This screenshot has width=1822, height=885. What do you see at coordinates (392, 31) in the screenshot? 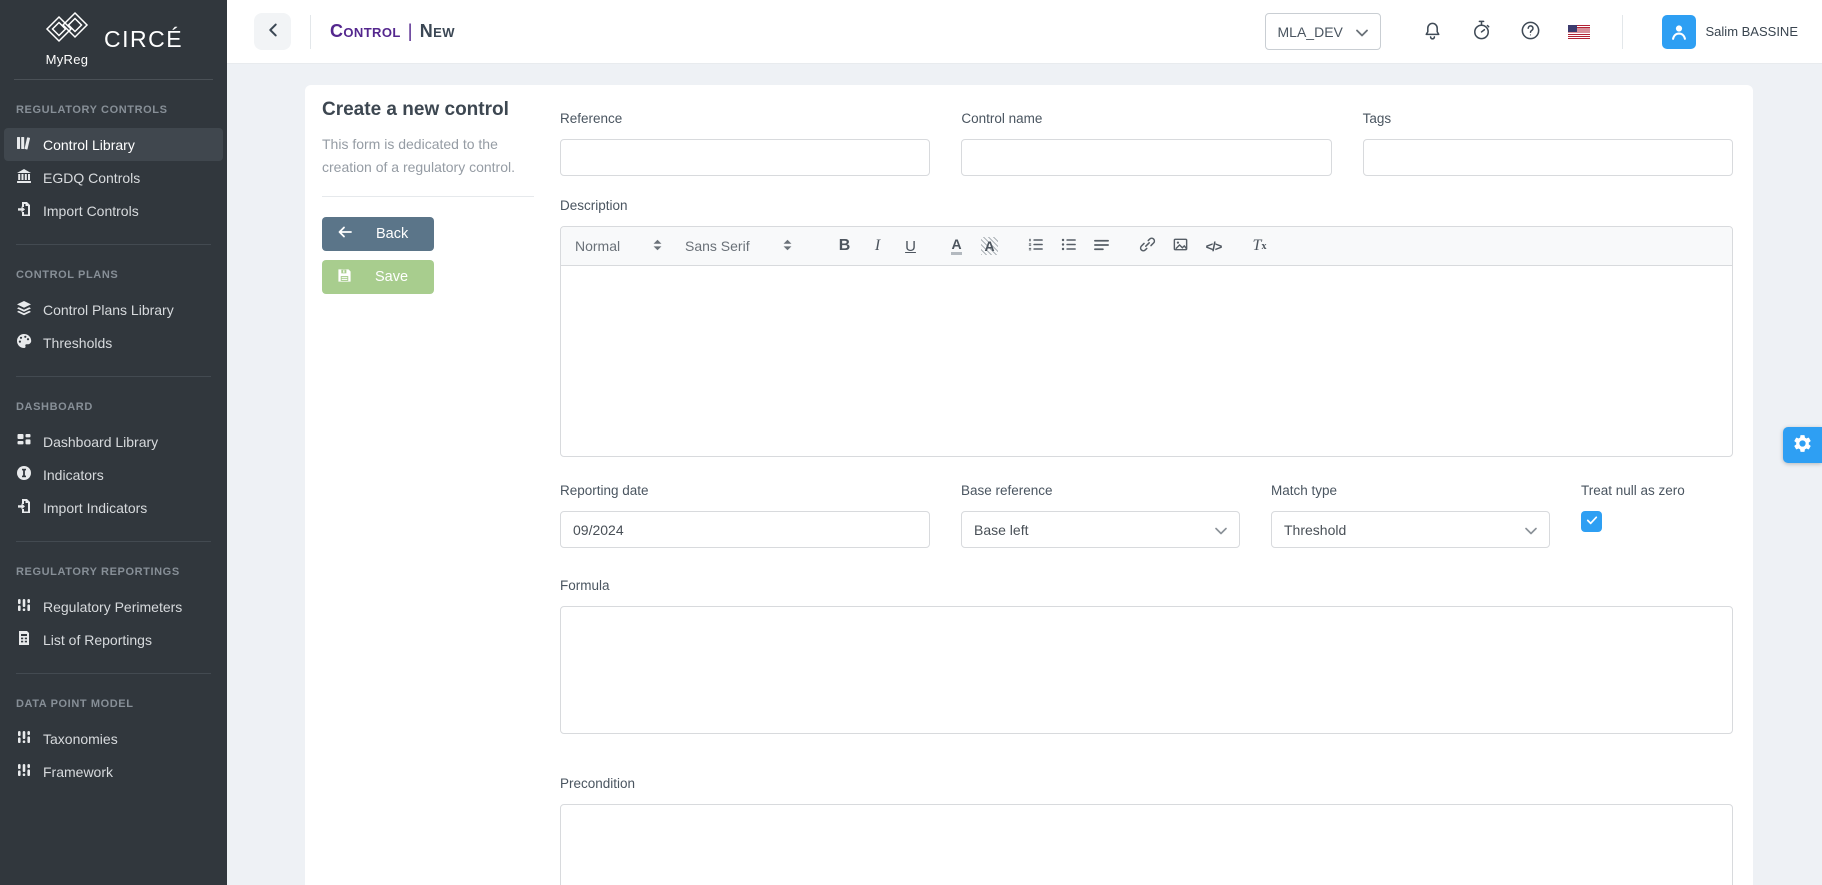
I see `breadcrumb: Control | New` at bounding box center [392, 31].